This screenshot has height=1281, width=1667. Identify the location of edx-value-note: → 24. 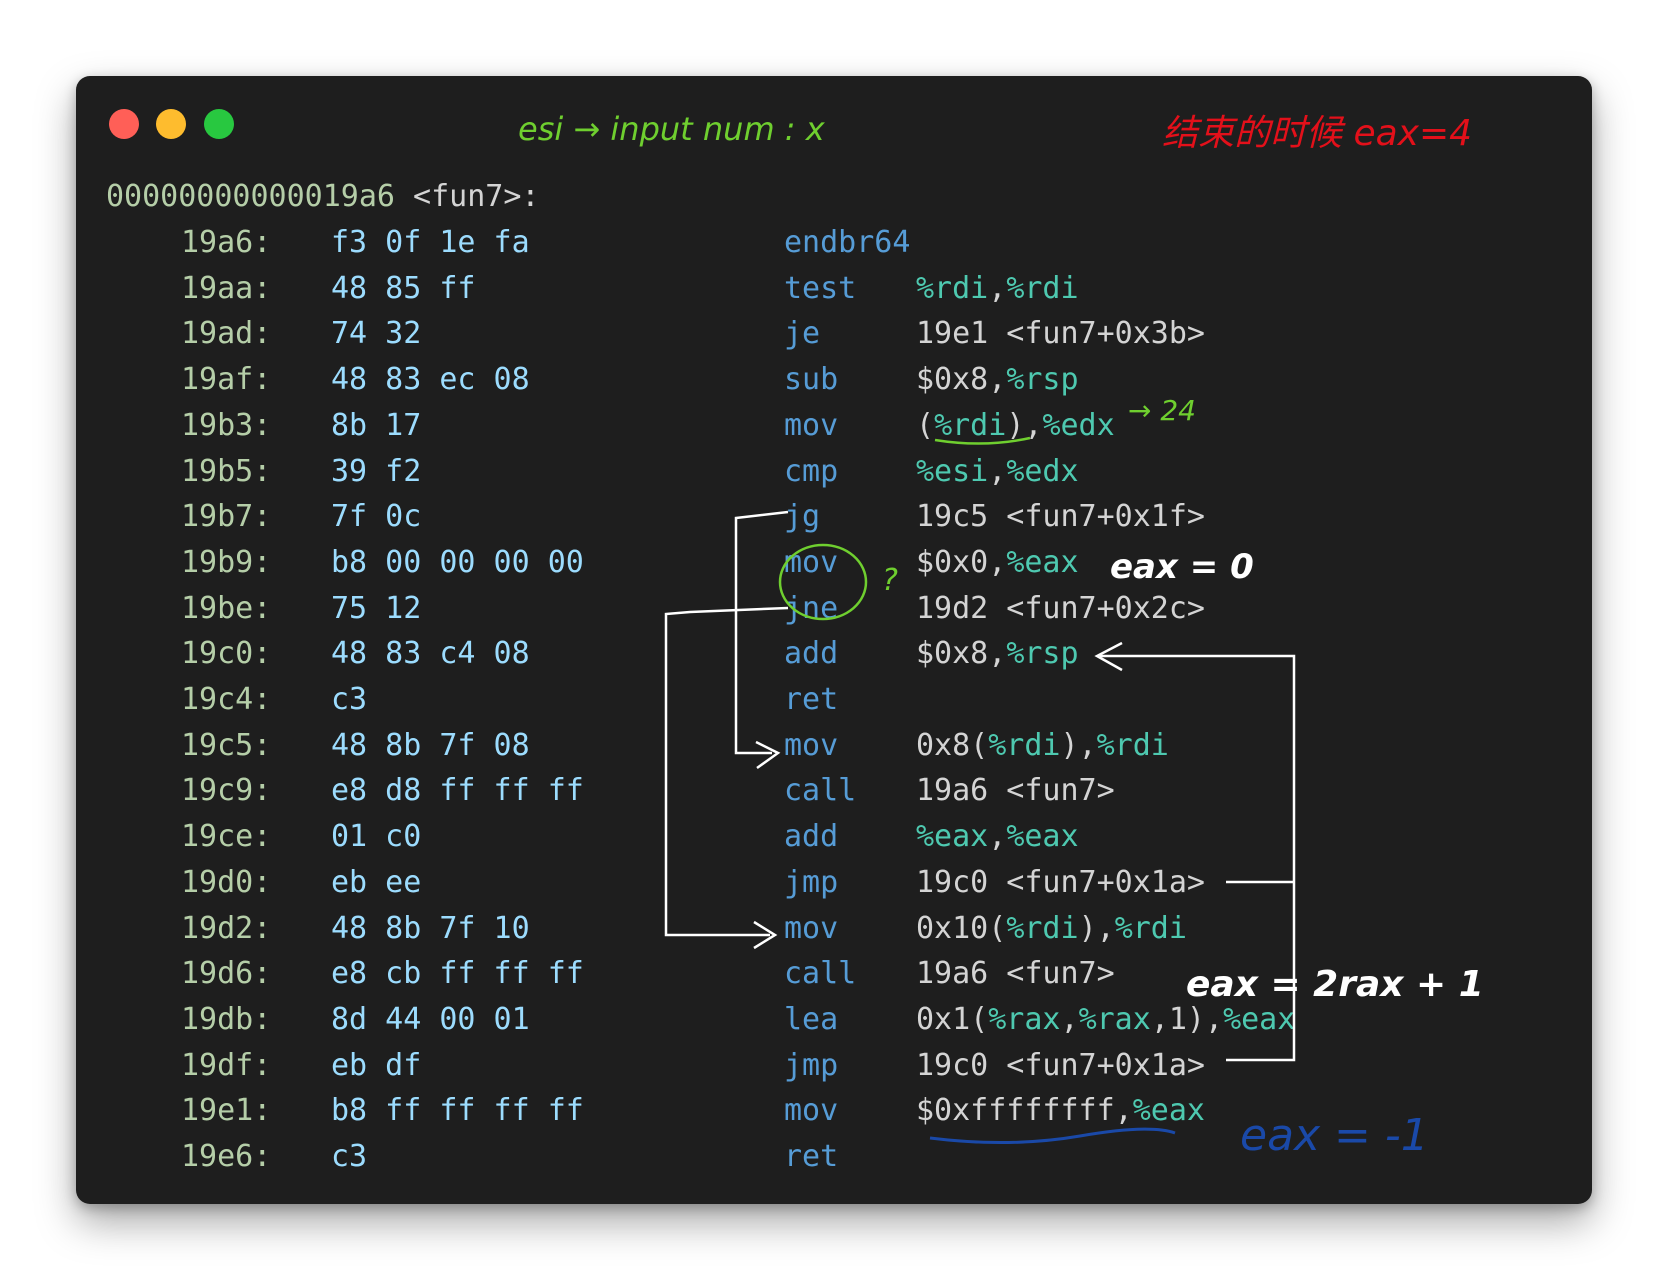
(1162, 410).